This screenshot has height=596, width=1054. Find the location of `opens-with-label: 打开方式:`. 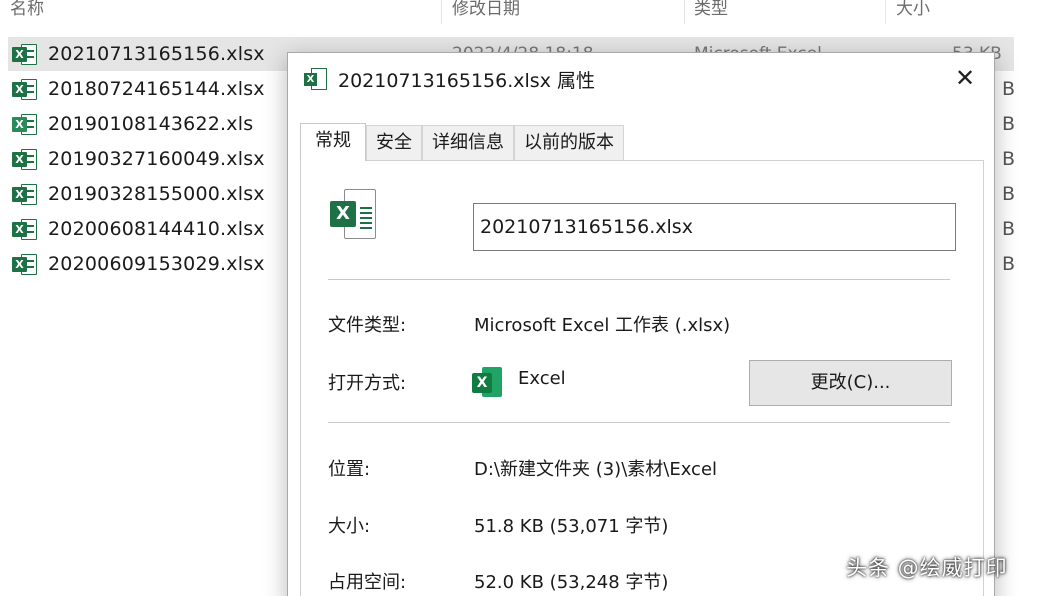

opens-with-label: 打开方式: is located at coordinates (367, 383).